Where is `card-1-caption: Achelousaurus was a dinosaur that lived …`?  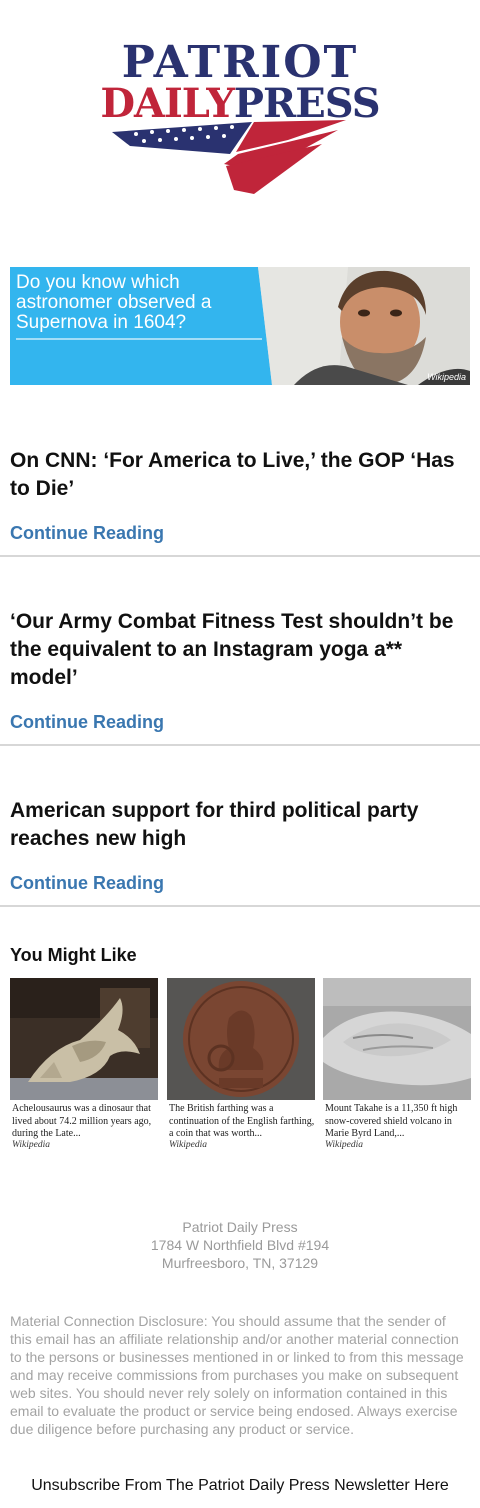
card-1-caption: Achelousaurus was a dinosaur that lived … is located at coordinates (82, 1121).